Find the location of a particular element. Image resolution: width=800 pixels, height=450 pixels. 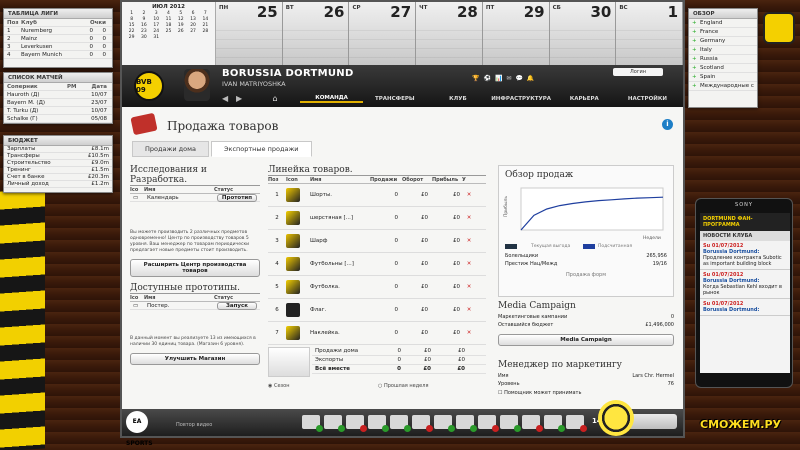

overview-item: + Germany is located at coordinates (723, 41).